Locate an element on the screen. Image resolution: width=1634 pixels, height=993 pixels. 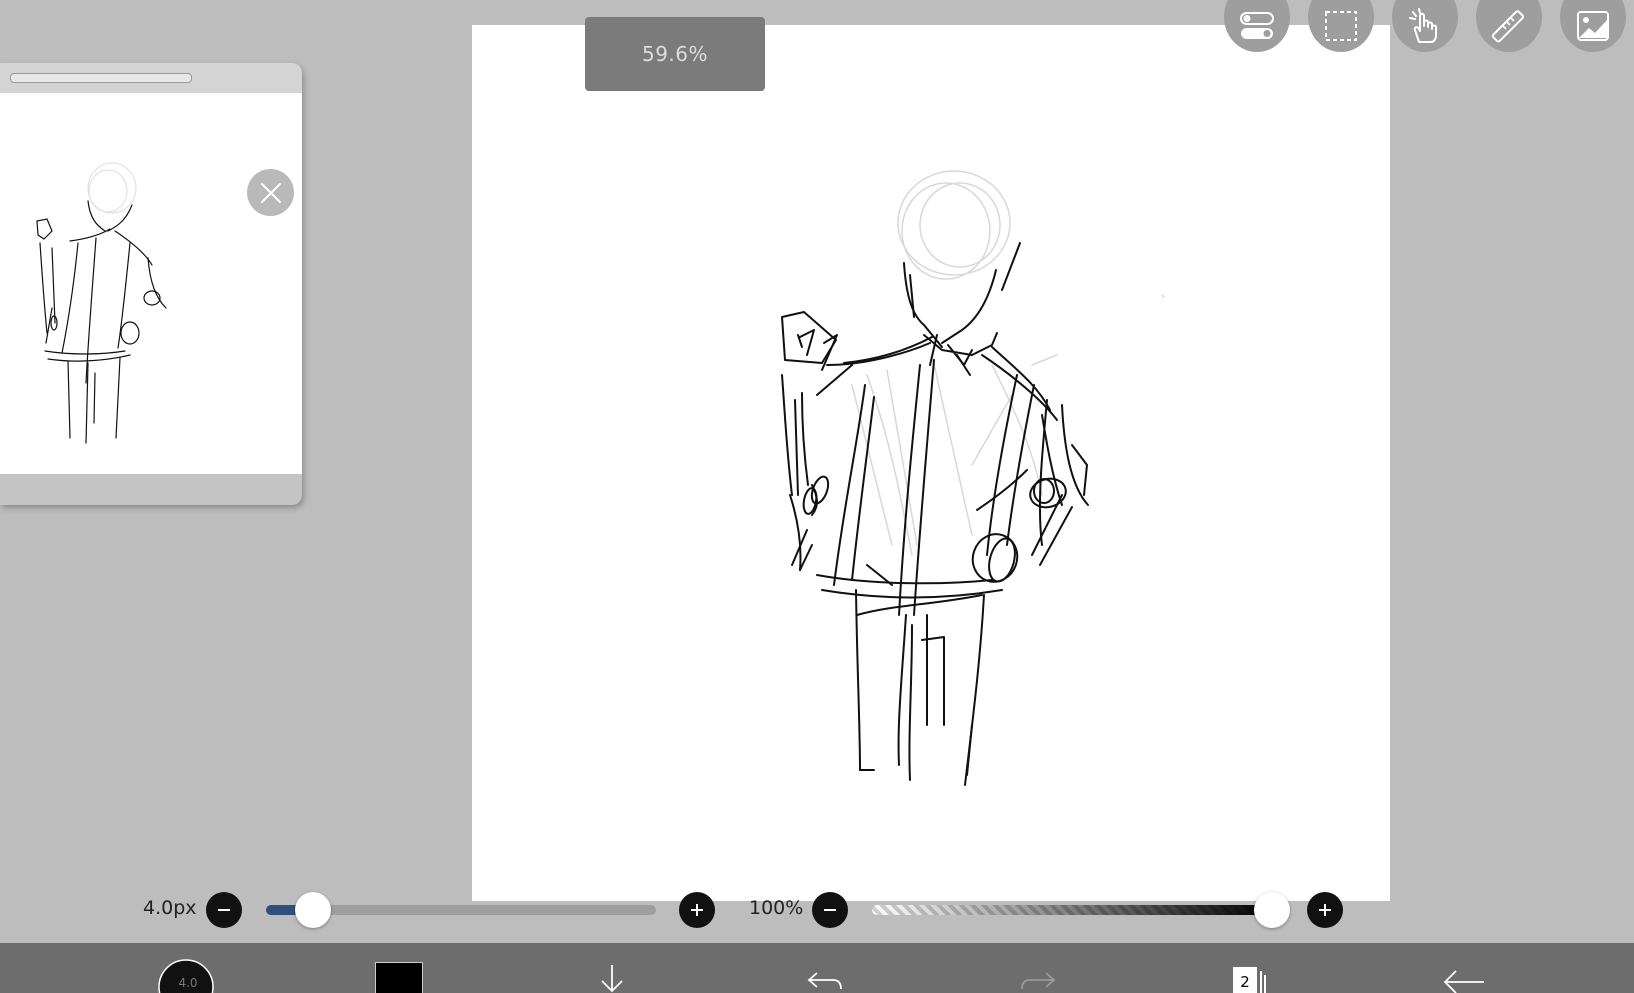
back-arrow-icon is located at coordinates (1463, 981).